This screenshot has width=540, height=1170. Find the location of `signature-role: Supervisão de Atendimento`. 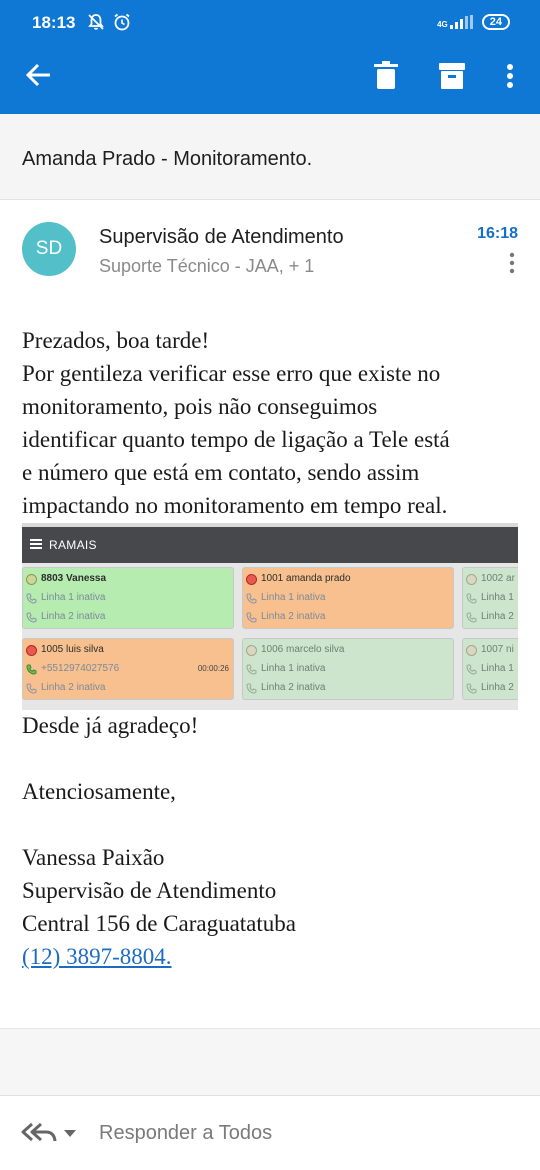

signature-role: Supervisão de Atendimento is located at coordinates (149, 890).